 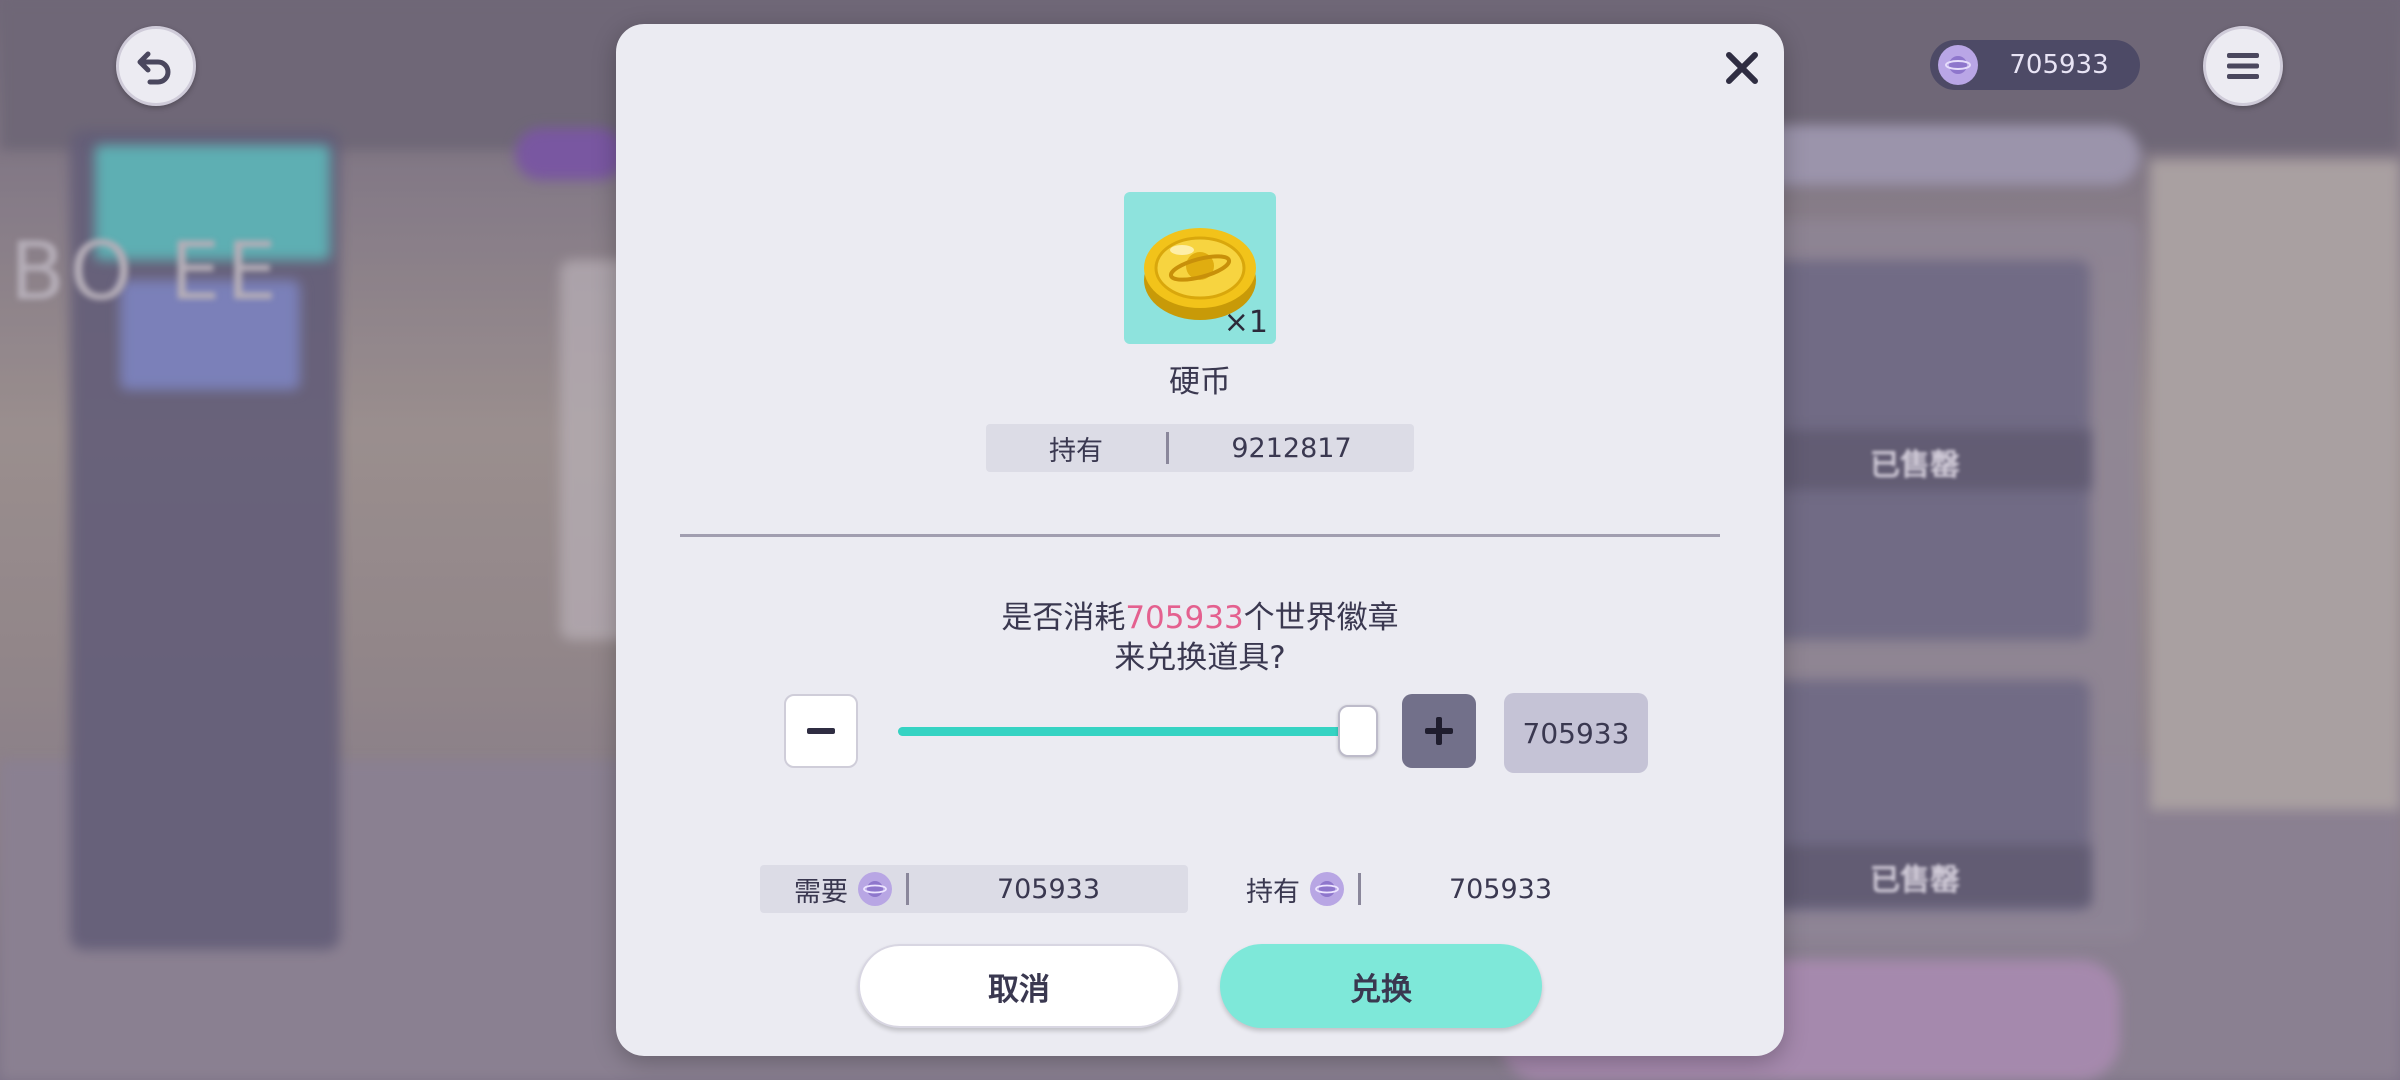 What do you see at coordinates (1063, 618) in the screenshot?
I see `question-prefix: 是否消耗` at bounding box center [1063, 618].